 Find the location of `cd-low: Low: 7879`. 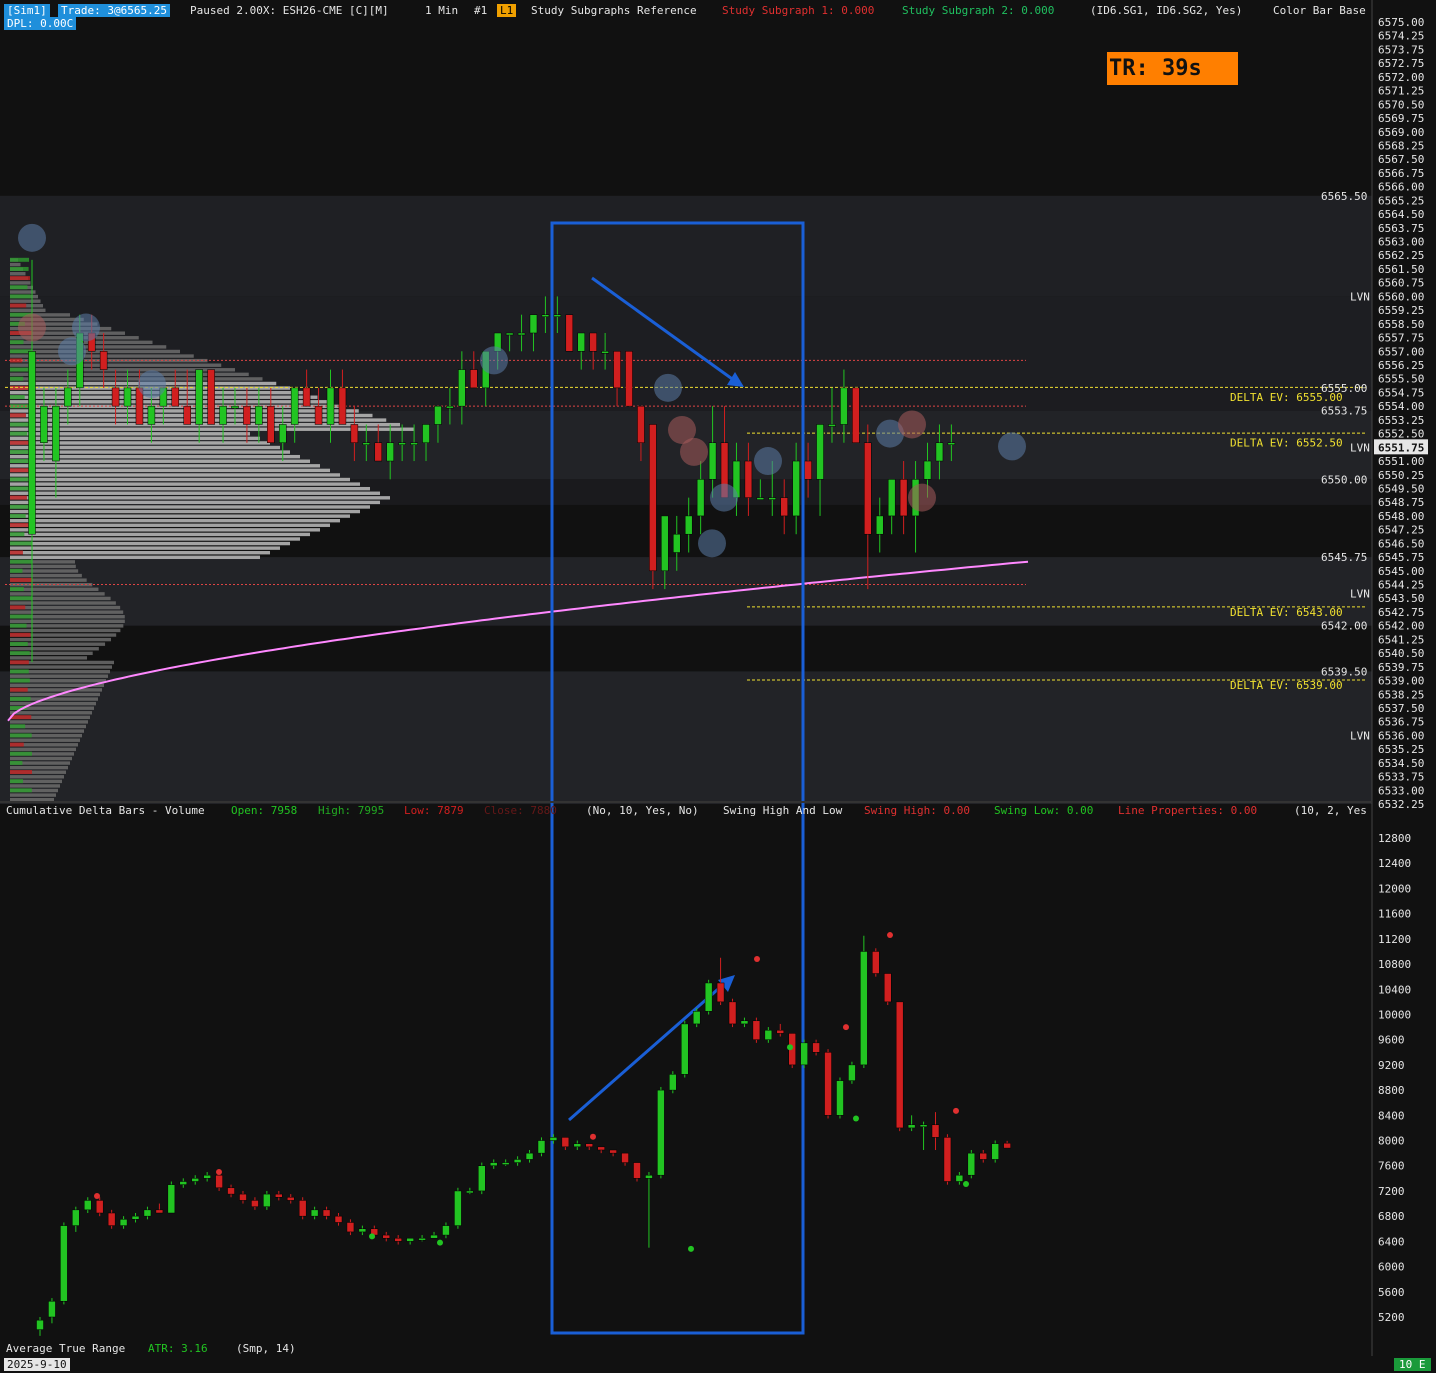

cd-low: Low: 7879 is located at coordinates (434, 810).